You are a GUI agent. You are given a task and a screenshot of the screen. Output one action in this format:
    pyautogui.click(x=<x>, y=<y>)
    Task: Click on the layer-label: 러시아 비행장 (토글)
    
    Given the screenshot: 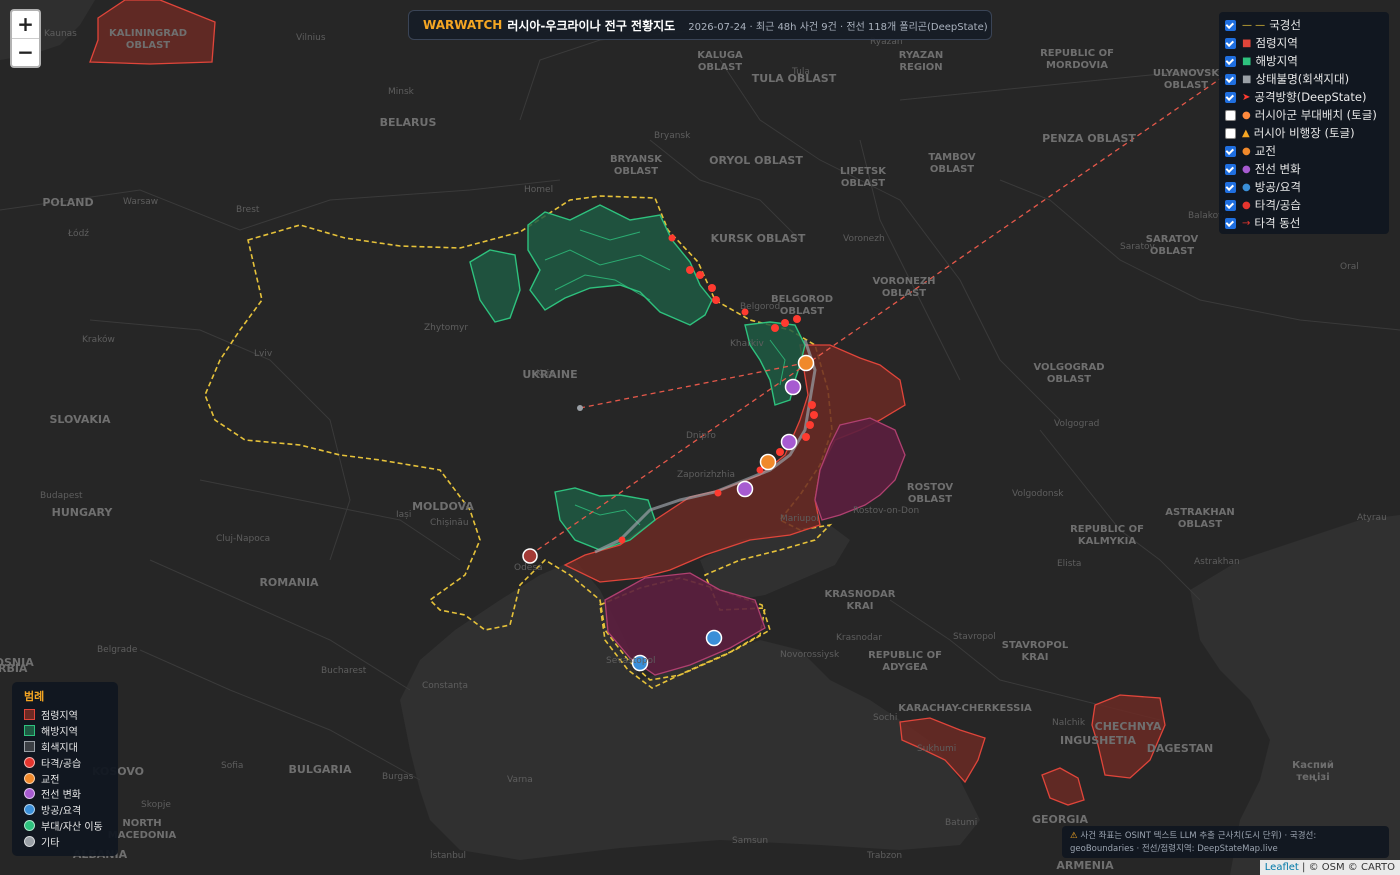 What is the action you would take?
    pyautogui.click(x=1304, y=133)
    